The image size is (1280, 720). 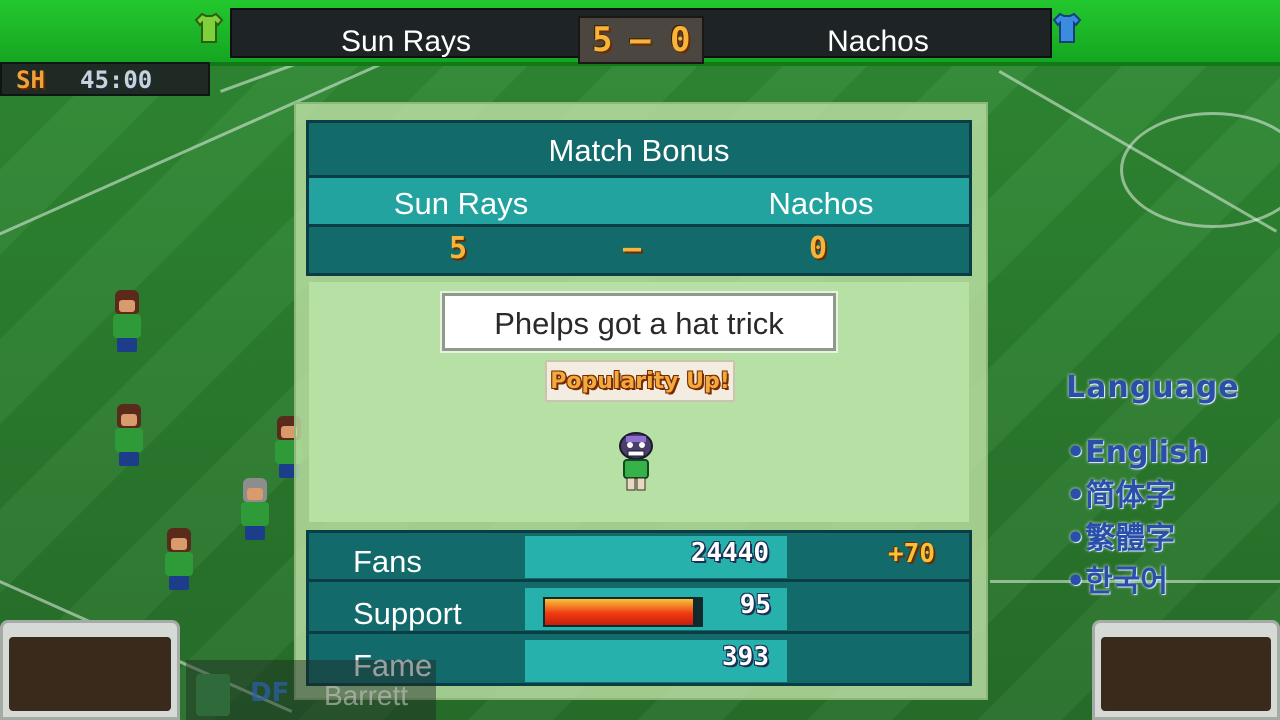 I want to click on match-bonus-title: Match Bonus, so click(x=639, y=150).